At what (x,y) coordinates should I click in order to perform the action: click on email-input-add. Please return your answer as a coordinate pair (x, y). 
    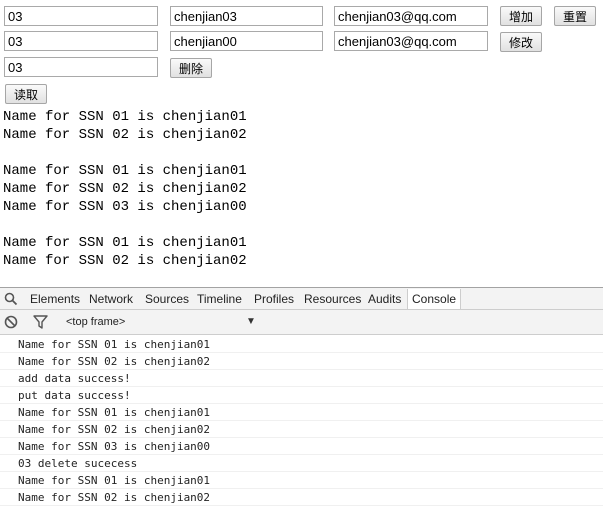
    Looking at the image, I should click on (411, 16).